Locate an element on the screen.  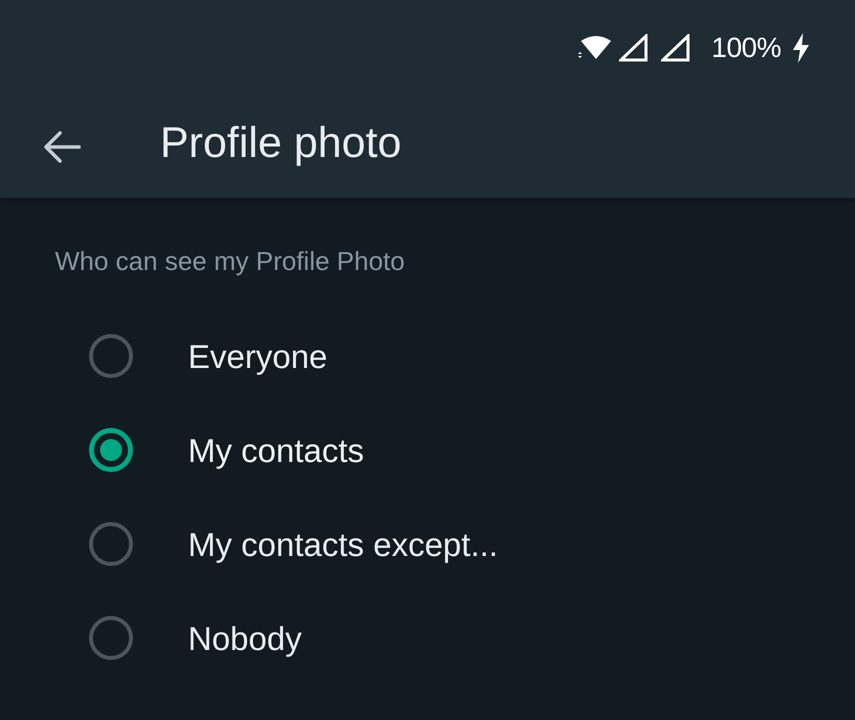
battery-percentage: 100% is located at coordinates (746, 48).